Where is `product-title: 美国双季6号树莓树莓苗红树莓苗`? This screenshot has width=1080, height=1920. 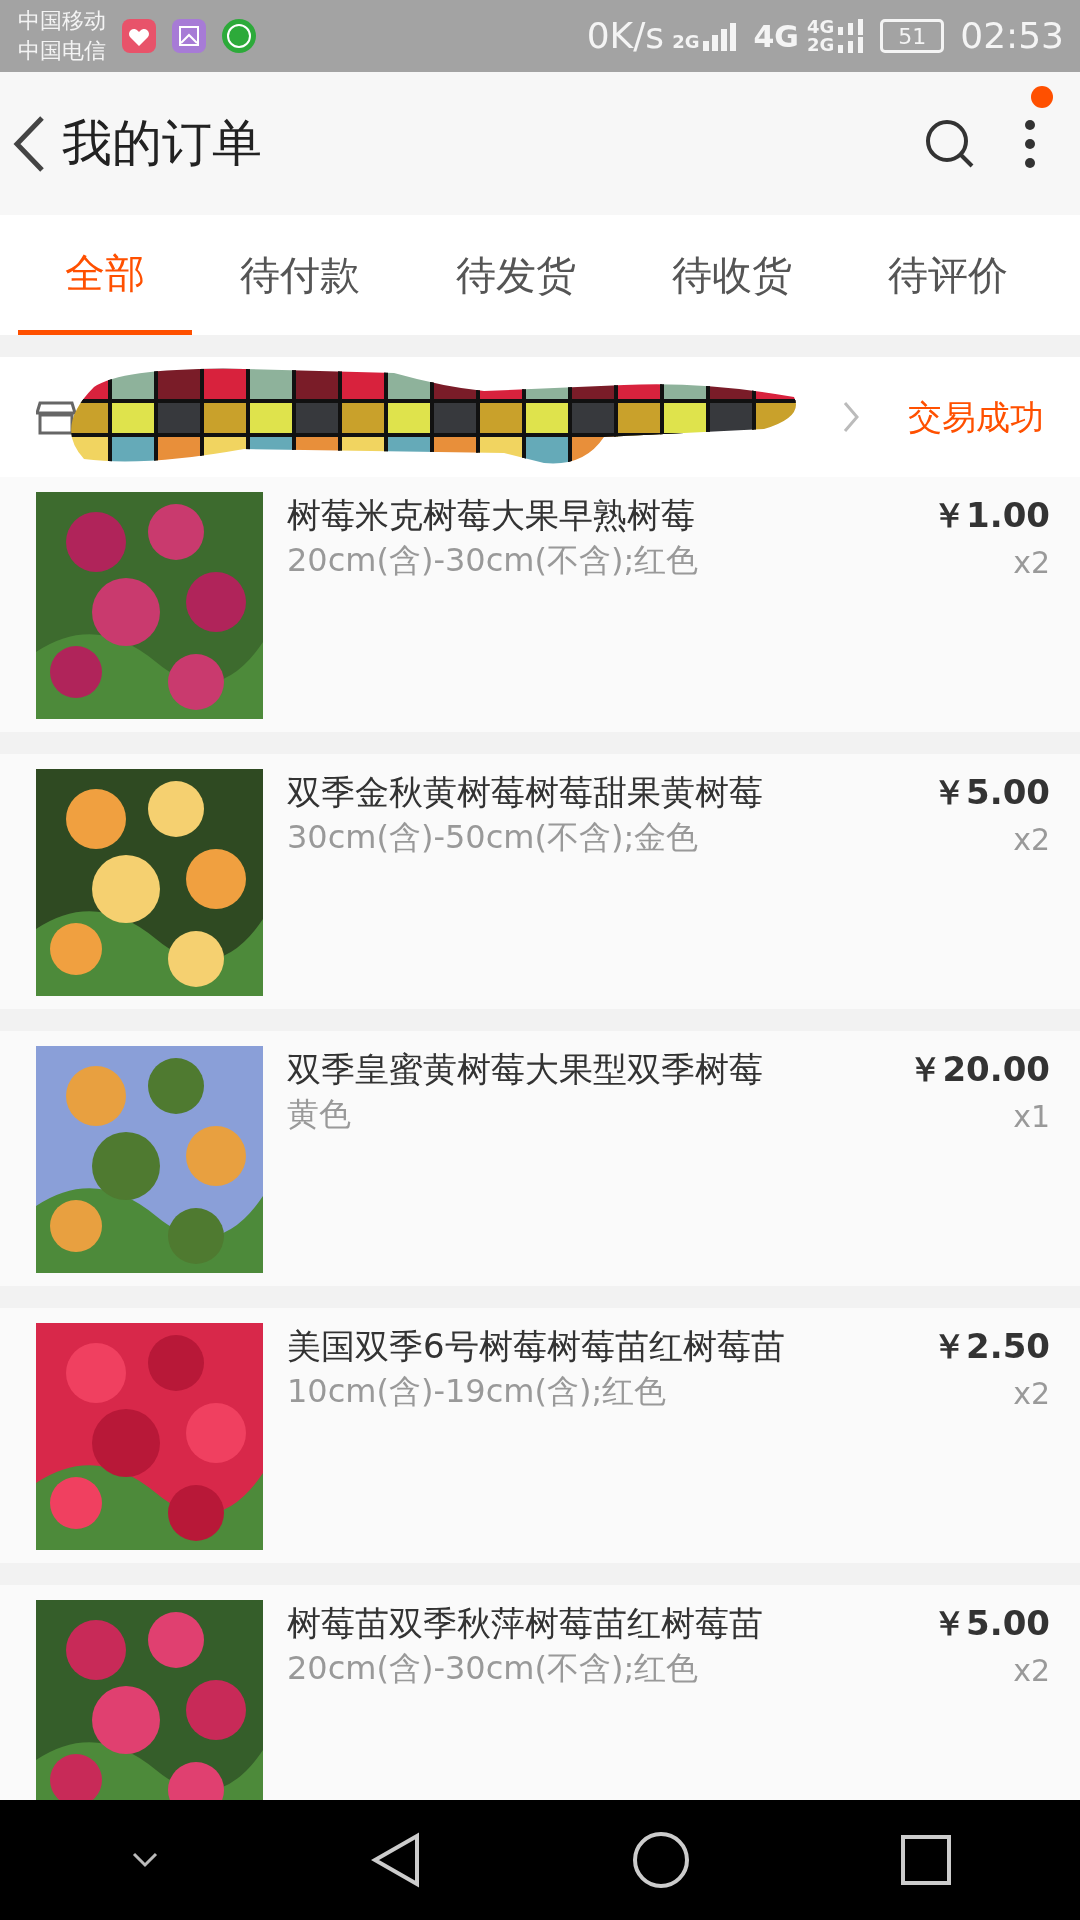
product-title: 美国双季6号树莓树莓苗红树莓苗 is located at coordinates (536, 1346).